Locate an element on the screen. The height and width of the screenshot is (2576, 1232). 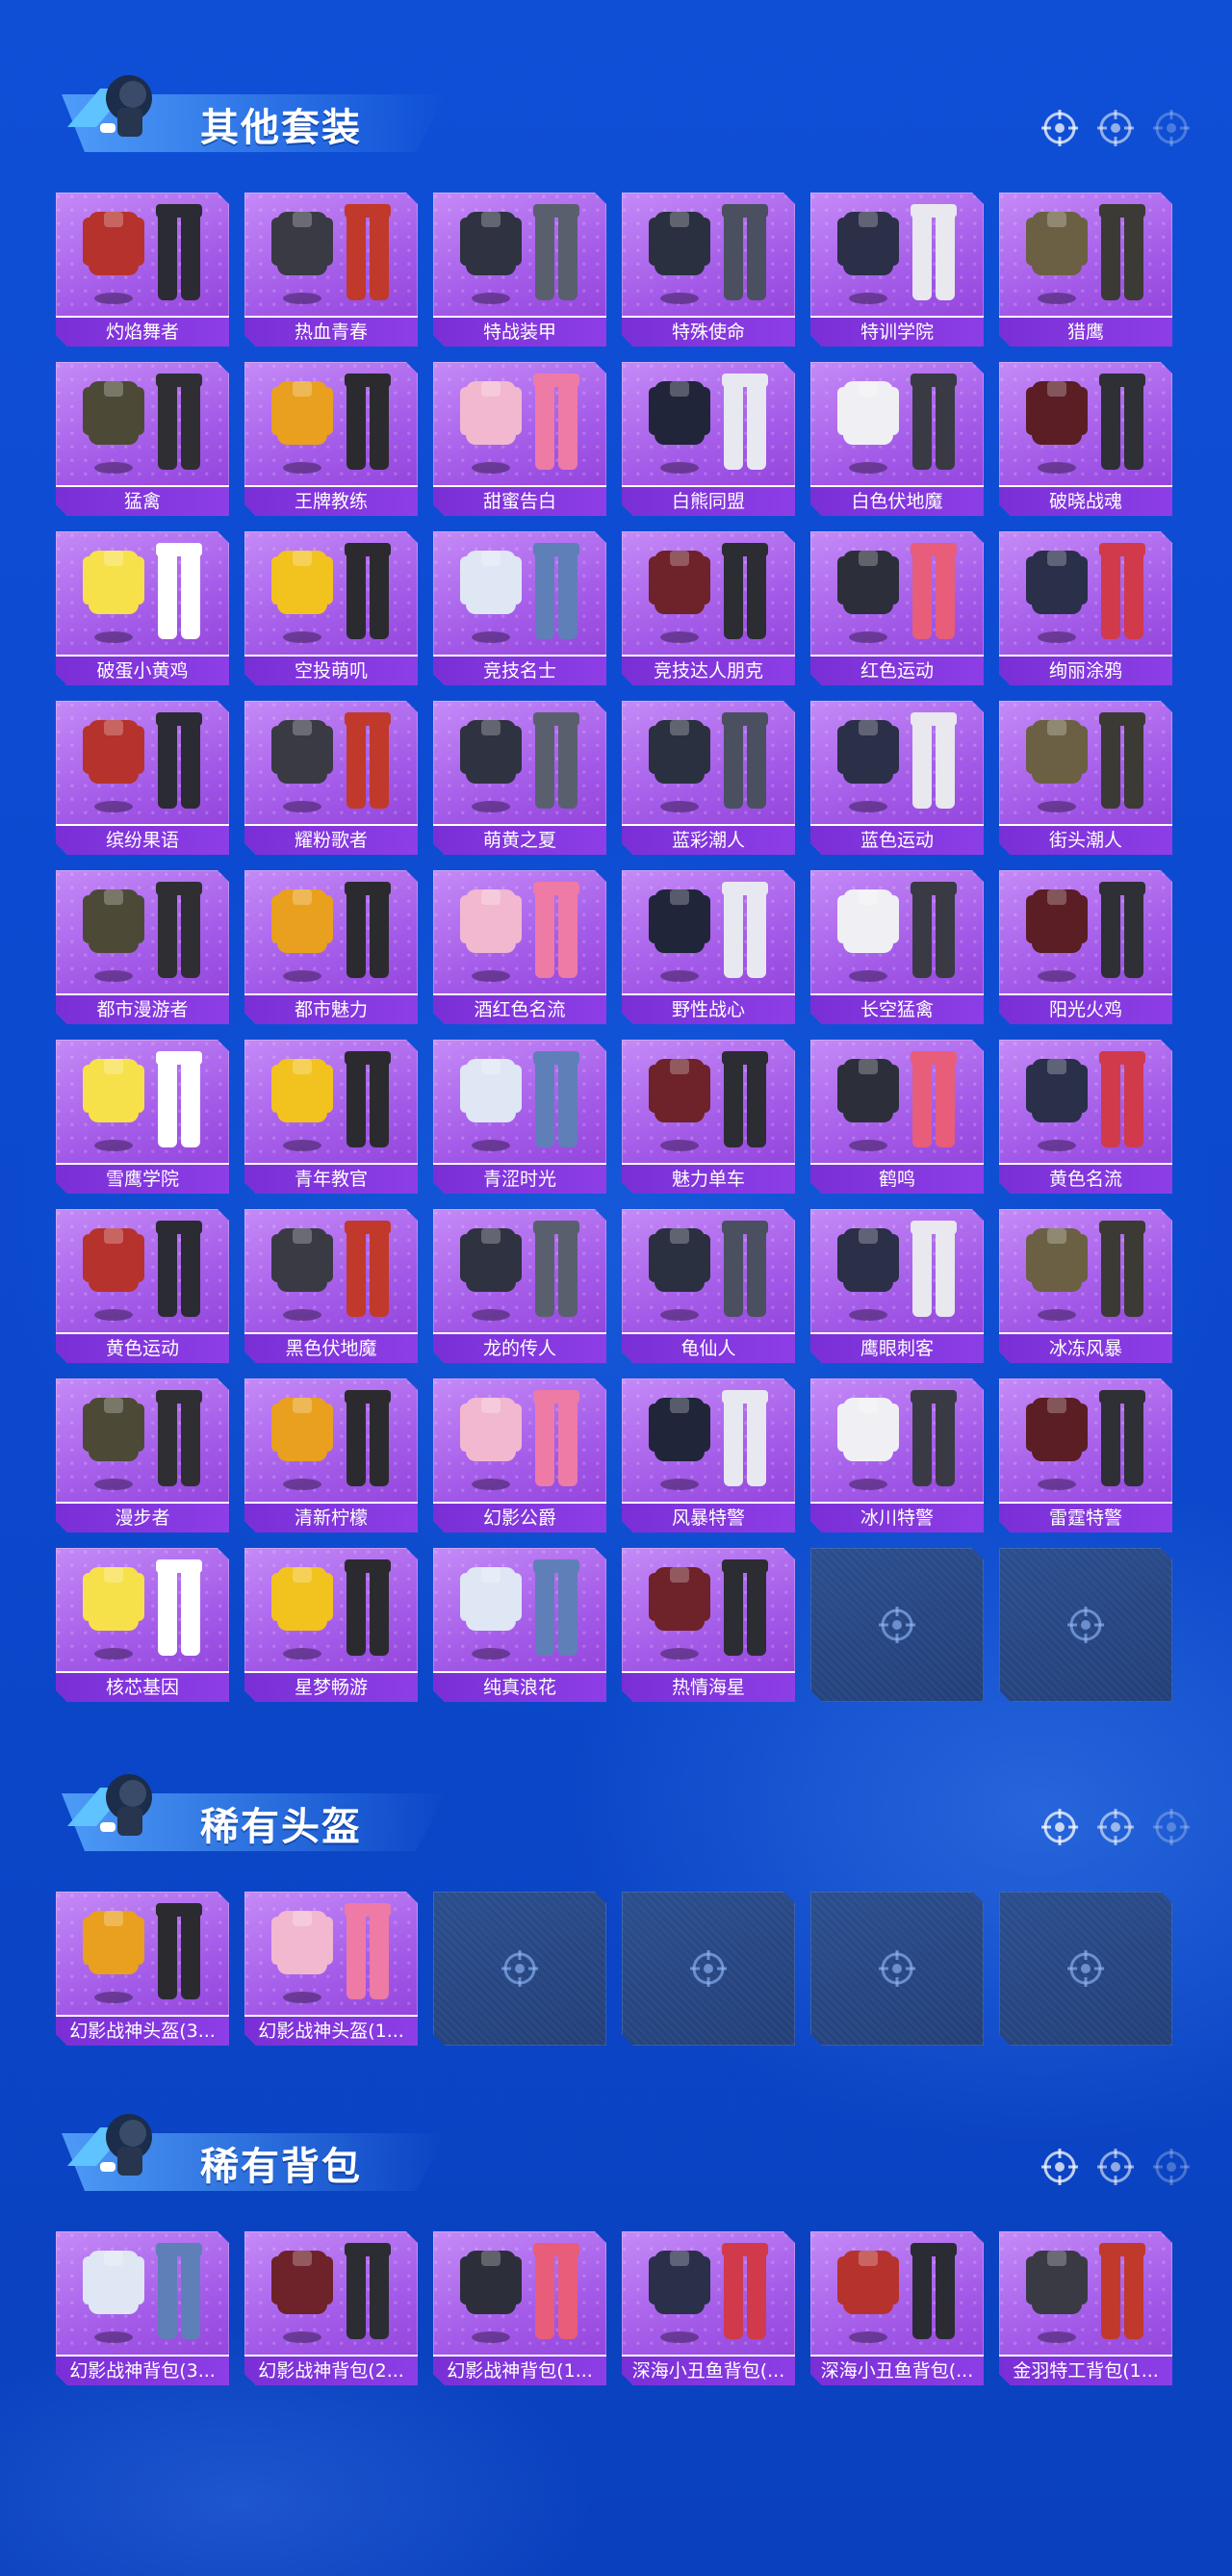
item-card: 红色运动 is located at coordinates (897, 608).